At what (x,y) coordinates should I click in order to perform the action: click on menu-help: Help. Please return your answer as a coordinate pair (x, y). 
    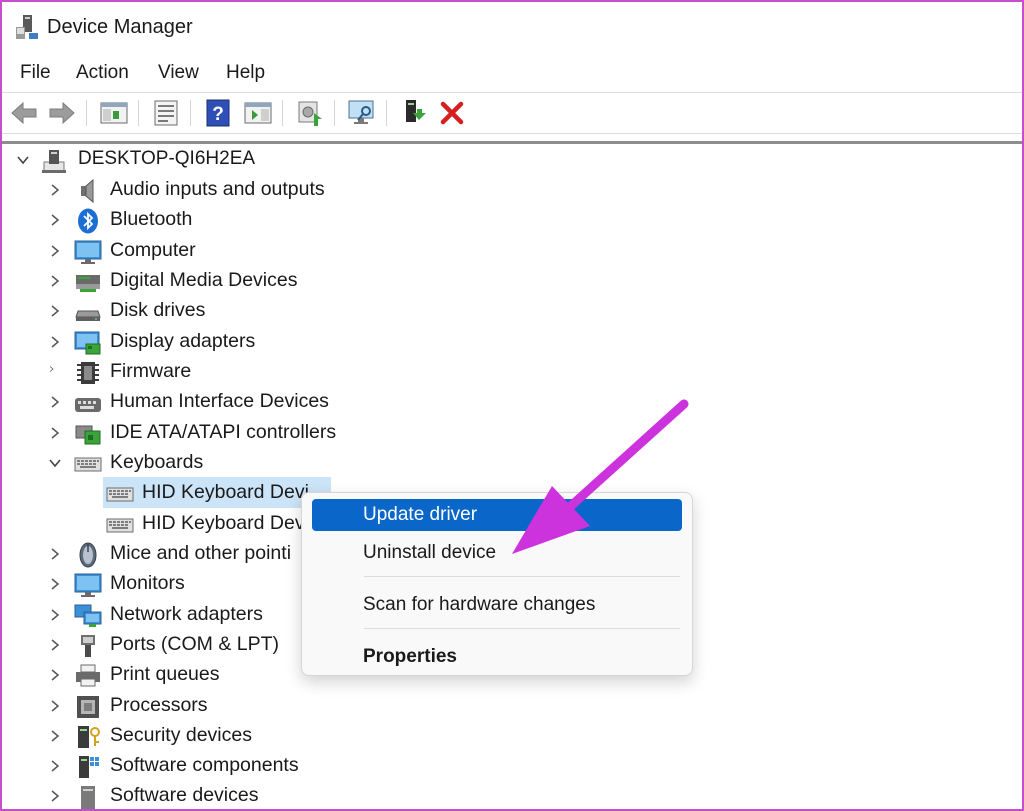
    Looking at the image, I should click on (245, 73).